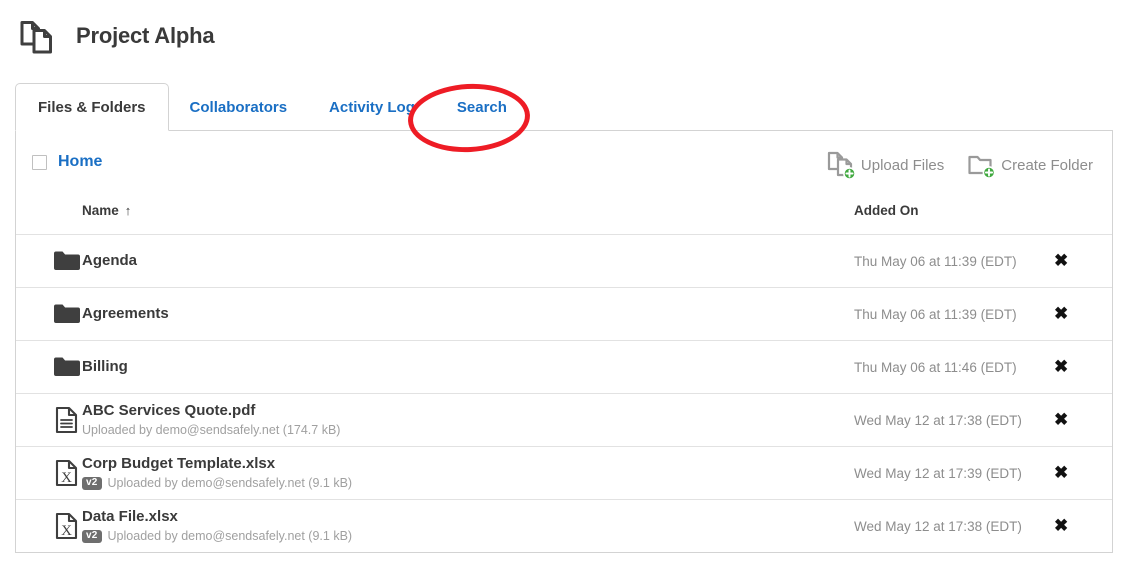 The width and height of the screenshot is (1127, 581). I want to click on file-name: Billing, so click(468, 367).